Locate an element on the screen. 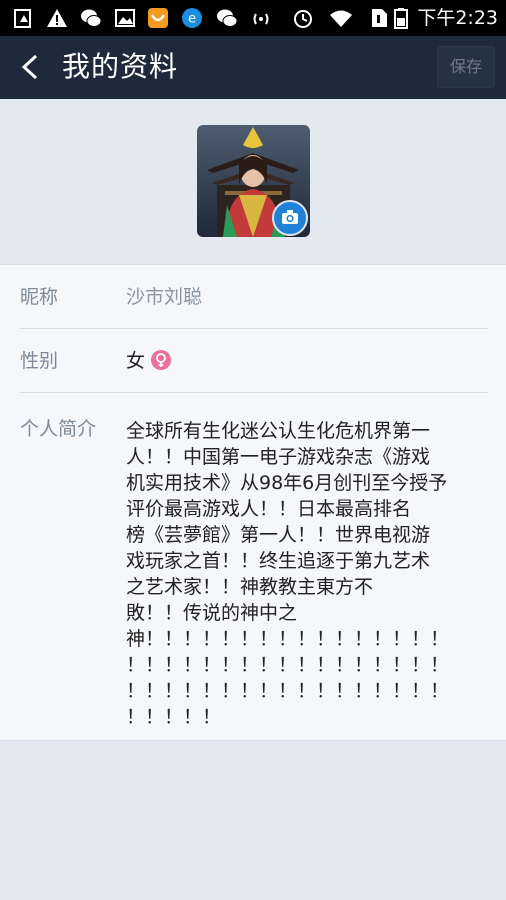 This screenshot has height=900, width=506. camera-button is located at coordinates (290, 218).